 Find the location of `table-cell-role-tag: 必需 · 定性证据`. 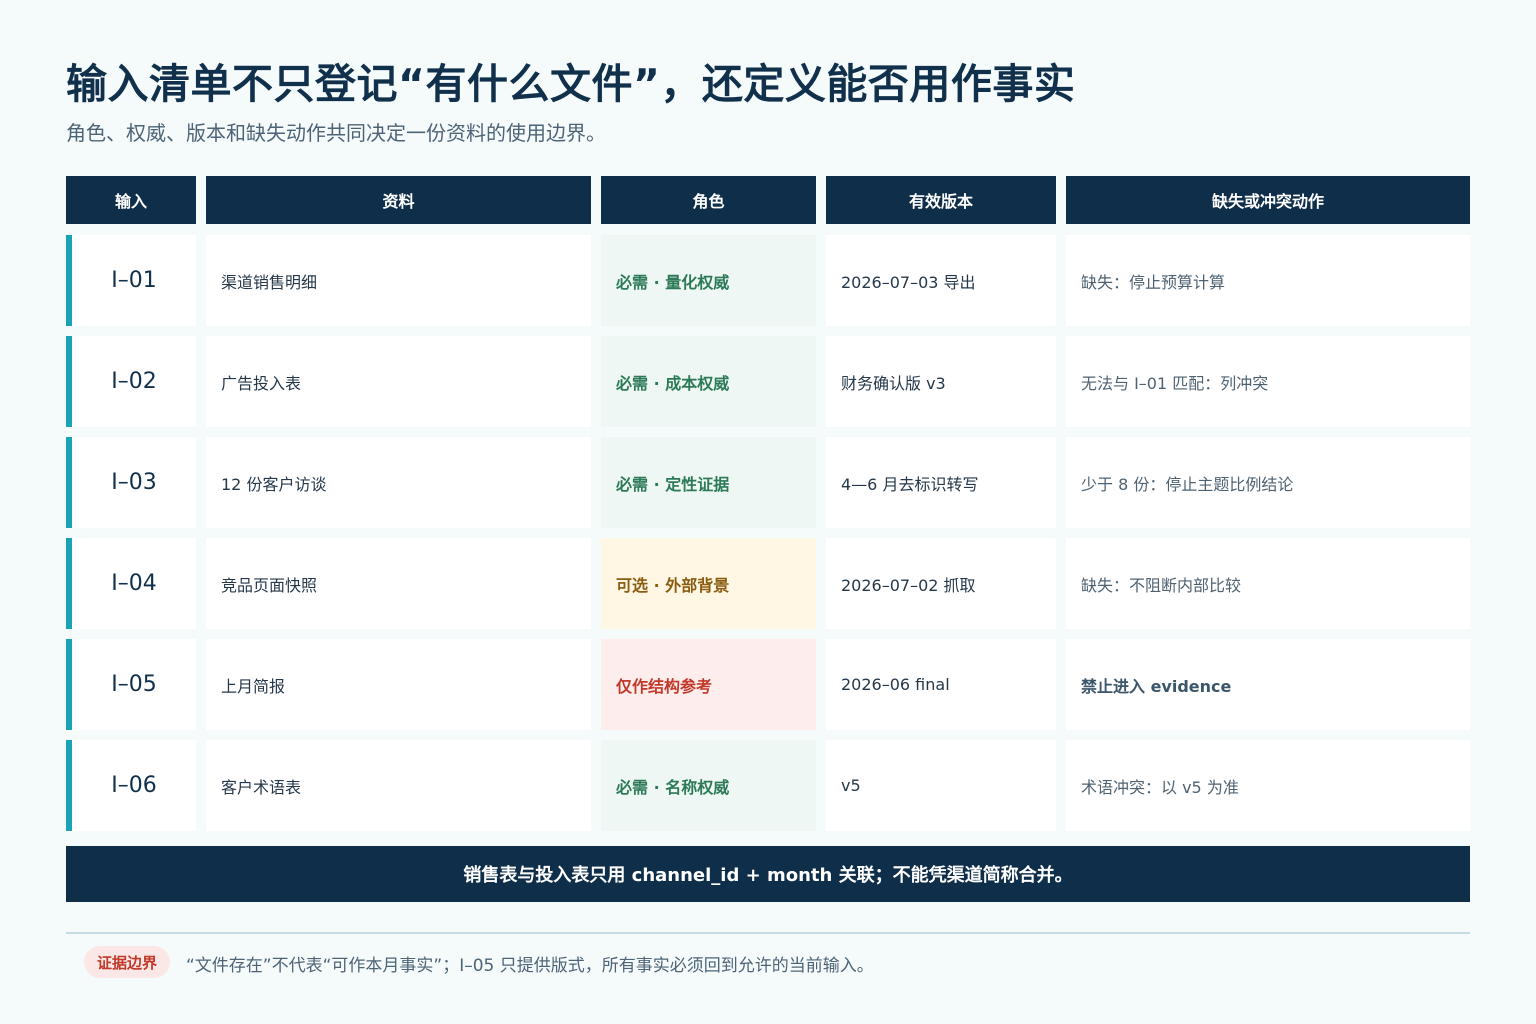

table-cell-role-tag: 必需 · 定性证据 is located at coordinates (708, 482).